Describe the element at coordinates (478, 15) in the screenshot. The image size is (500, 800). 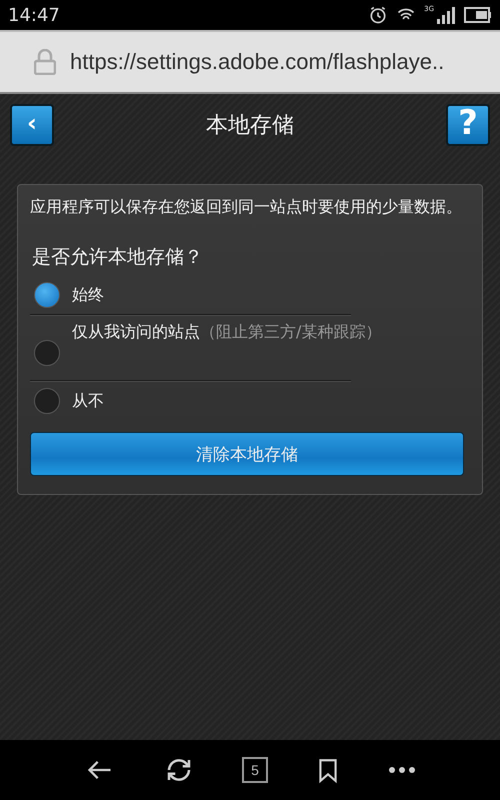
I see `battery-icon` at that location.